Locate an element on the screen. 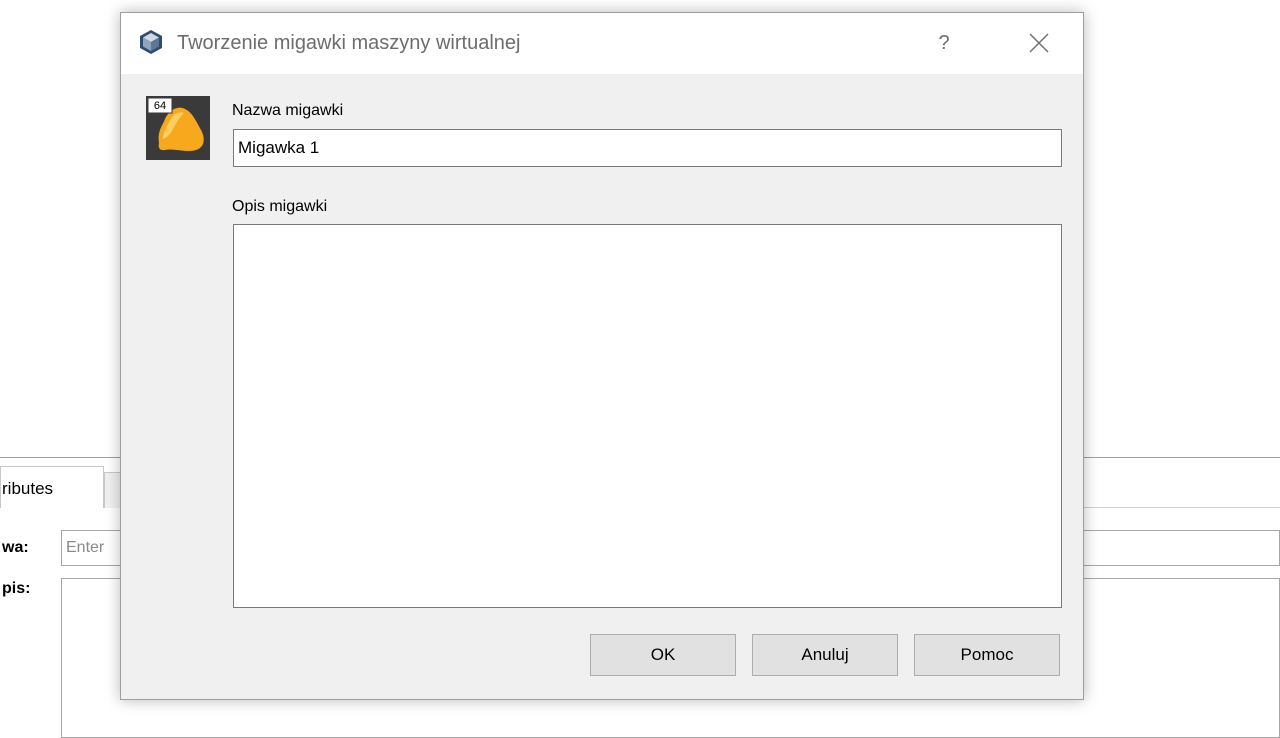 The width and height of the screenshot is (1280, 738). background-tab-underline is located at coordinates (1181, 507).